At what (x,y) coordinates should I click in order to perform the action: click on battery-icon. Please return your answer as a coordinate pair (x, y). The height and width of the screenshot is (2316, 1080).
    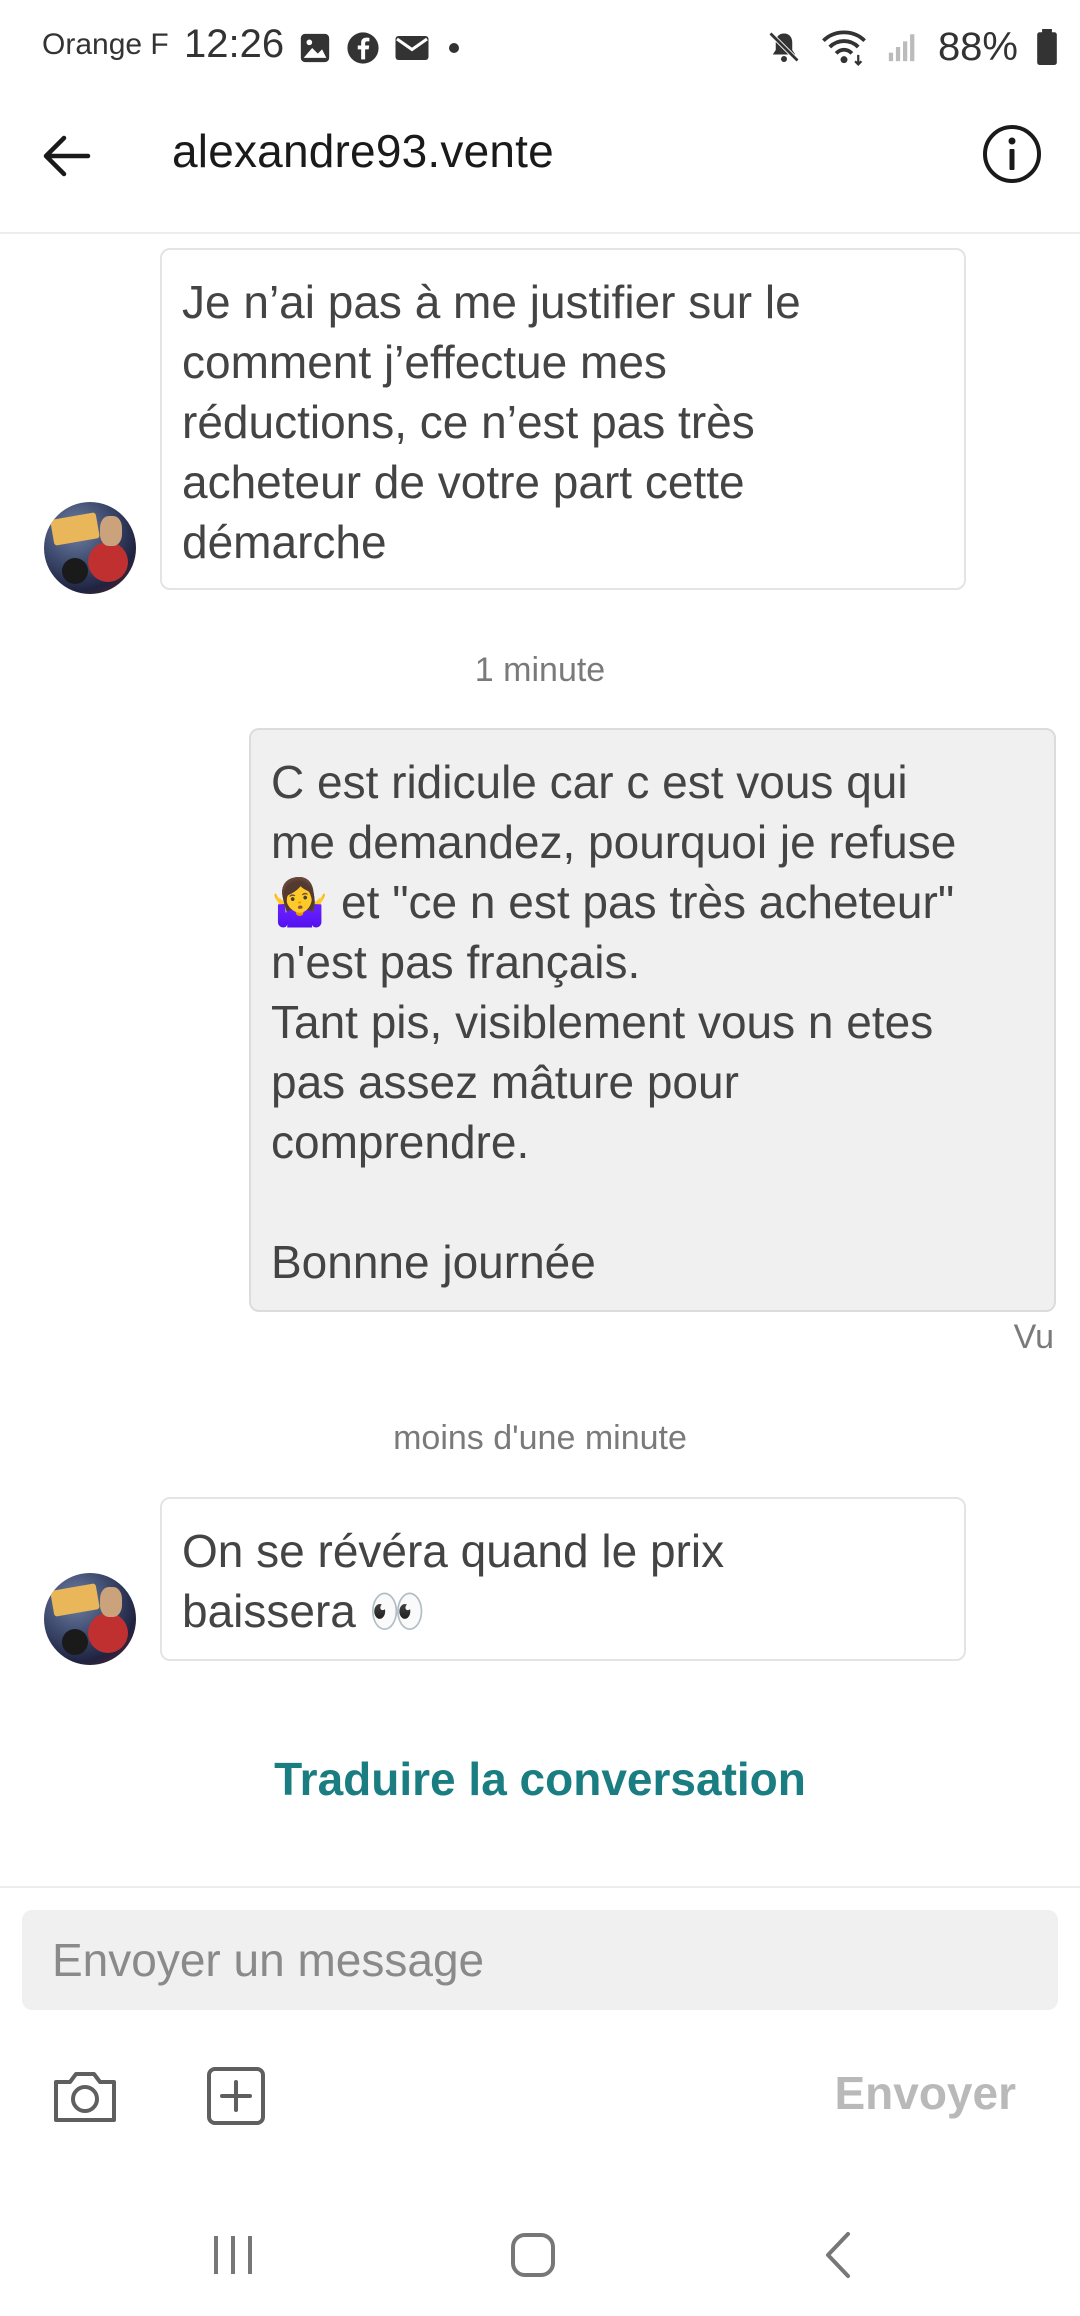
    Looking at the image, I should click on (1047, 47).